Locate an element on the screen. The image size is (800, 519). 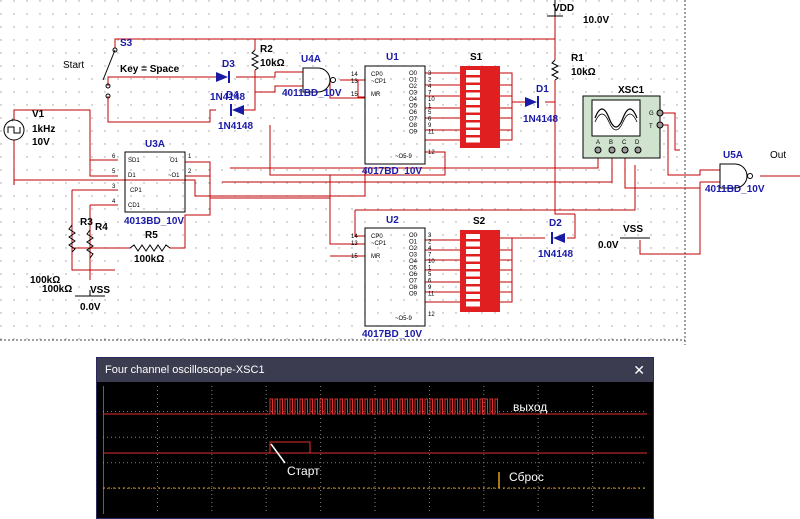
s2-ref: S2 is located at coordinates (479, 221).